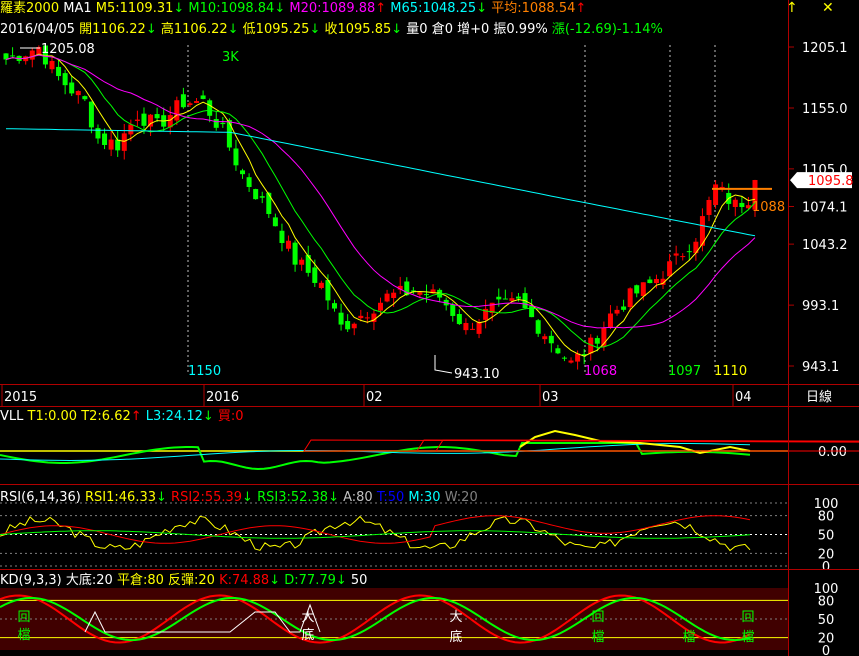 This screenshot has width=859, height=656. Describe the element at coordinates (825, 208) in the screenshot. I see `price-axis-label-3: 1074.1` at that location.